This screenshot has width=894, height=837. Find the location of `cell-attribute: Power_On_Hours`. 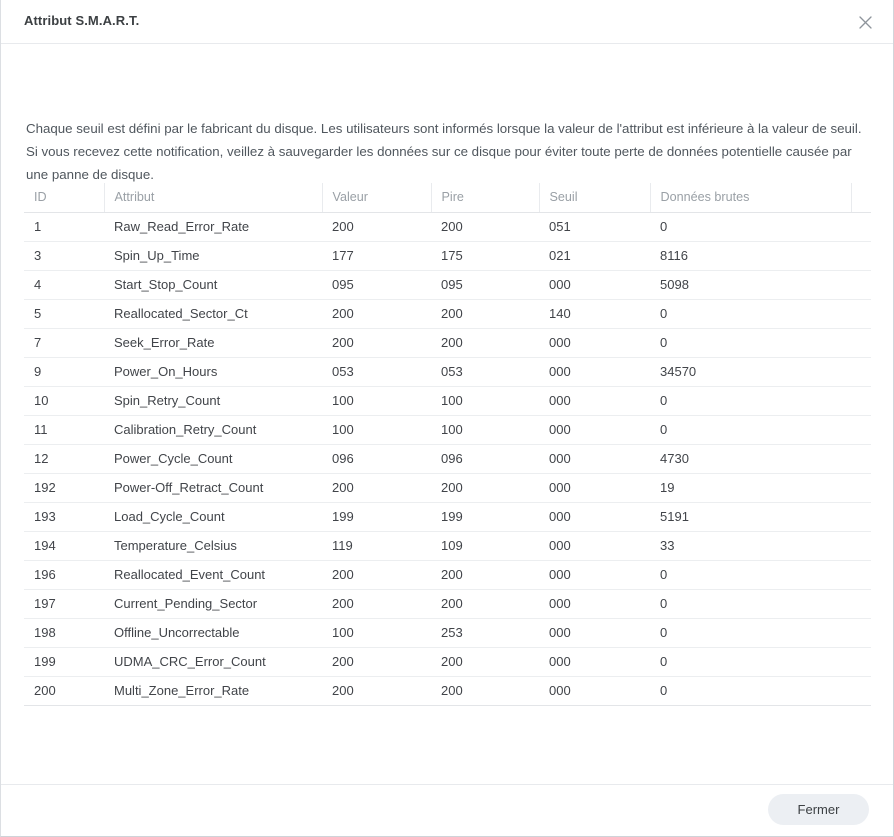

cell-attribute: Power_On_Hours is located at coordinates (213, 372).